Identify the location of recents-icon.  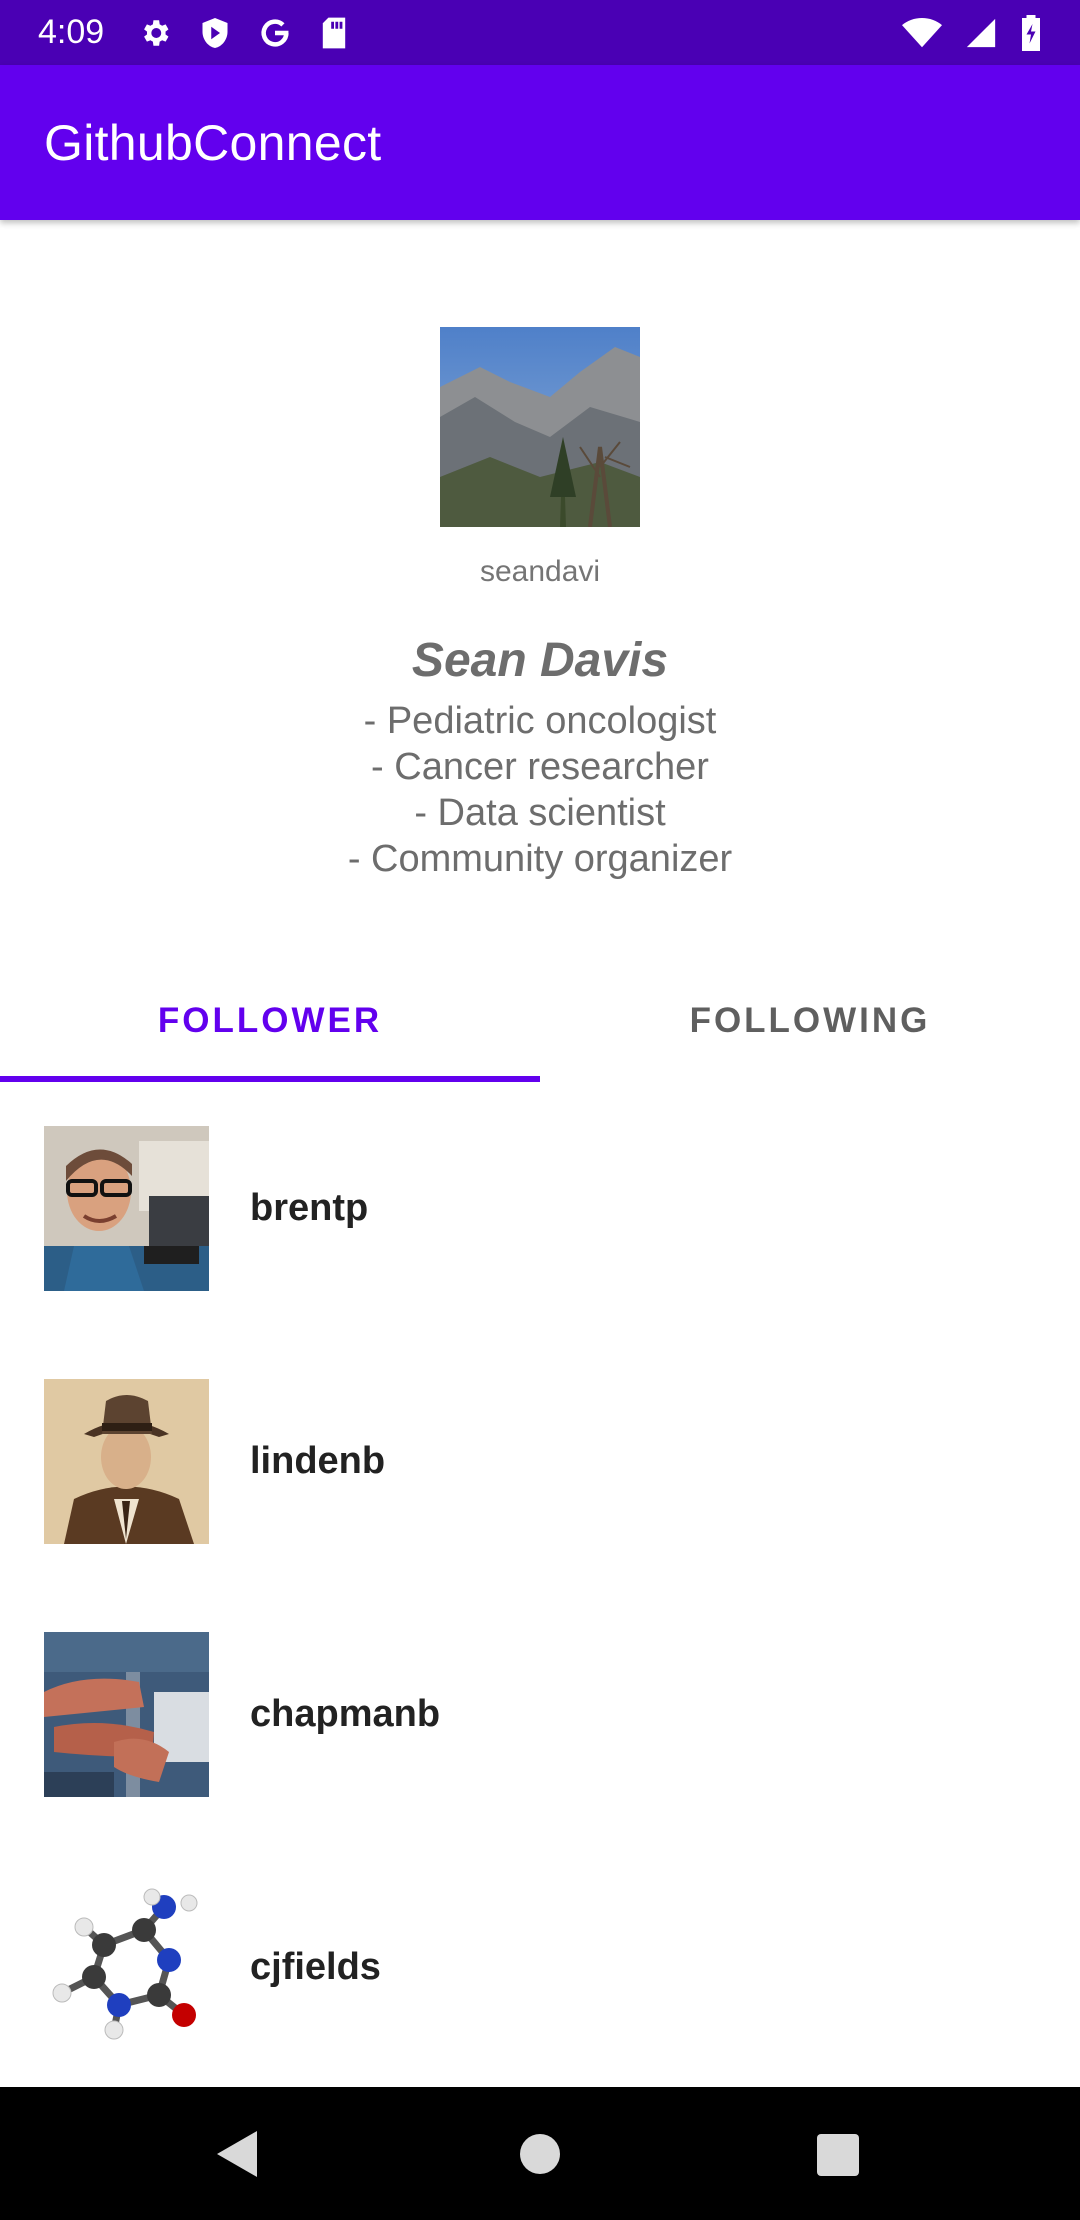
(838, 2155).